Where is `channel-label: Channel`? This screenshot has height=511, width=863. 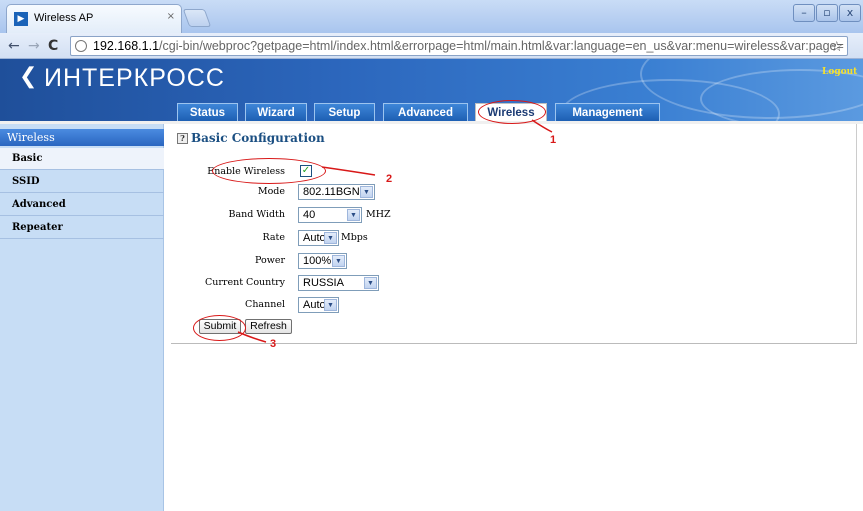
channel-label: Channel is located at coordinates (265, 304).